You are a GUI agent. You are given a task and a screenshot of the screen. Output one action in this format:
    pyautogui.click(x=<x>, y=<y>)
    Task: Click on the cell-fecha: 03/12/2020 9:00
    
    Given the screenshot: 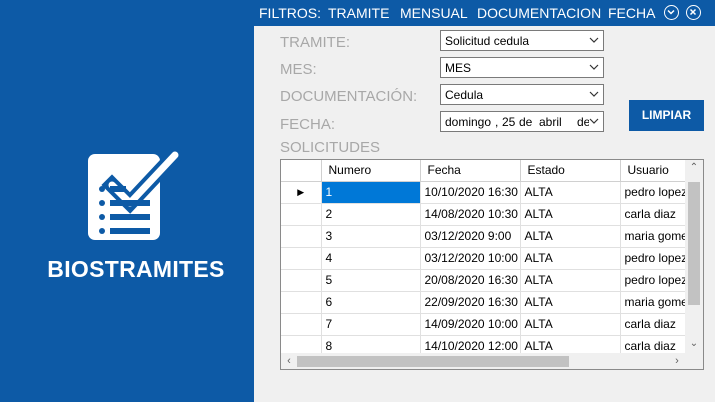 What is the action you would take?
    pyautogui.click(x=470, y=236)
    